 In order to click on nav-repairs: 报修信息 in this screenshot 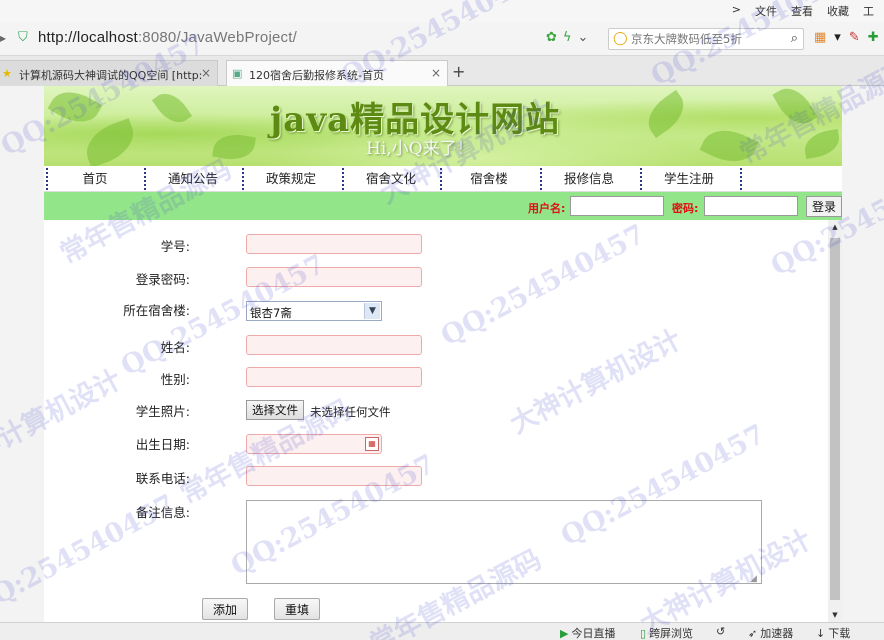, I will do `click(589, 179)`.